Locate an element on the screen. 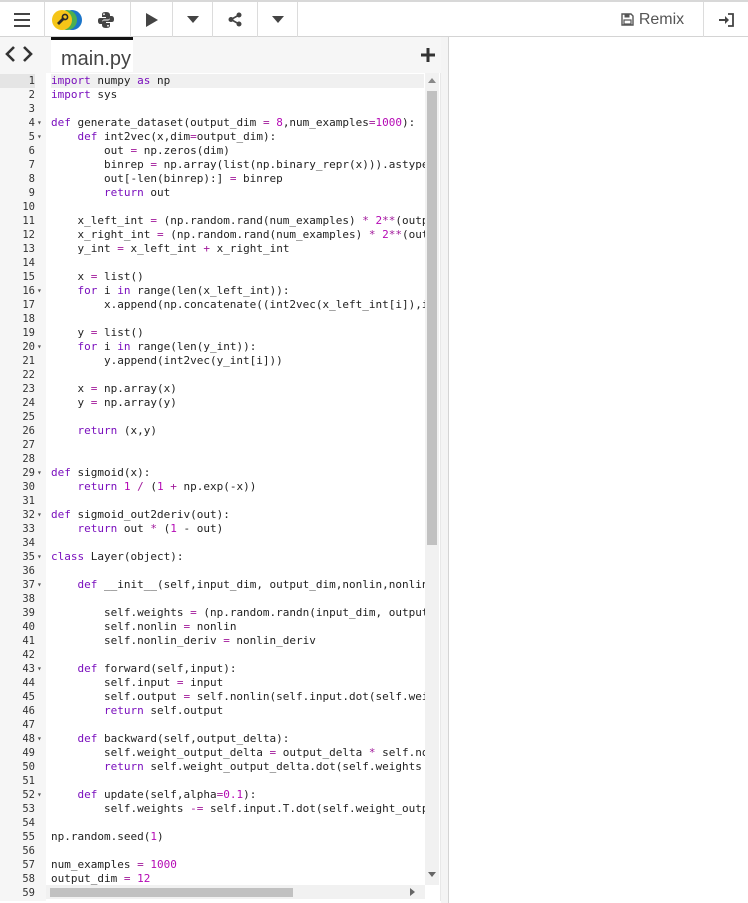 The height and width of the screenshot is (903, 748). menu-button is located at coordinates (22, 19).